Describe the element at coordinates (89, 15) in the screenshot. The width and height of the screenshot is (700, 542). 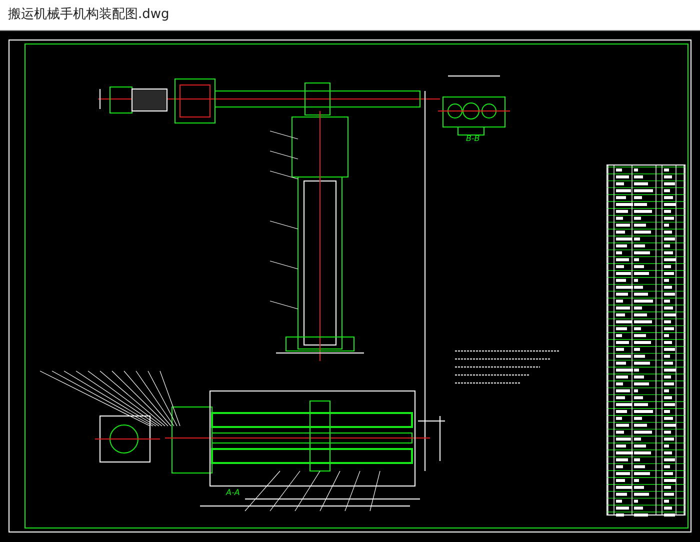
I see `window-title: 搬运机械手机构装配图.dwg` at that location.